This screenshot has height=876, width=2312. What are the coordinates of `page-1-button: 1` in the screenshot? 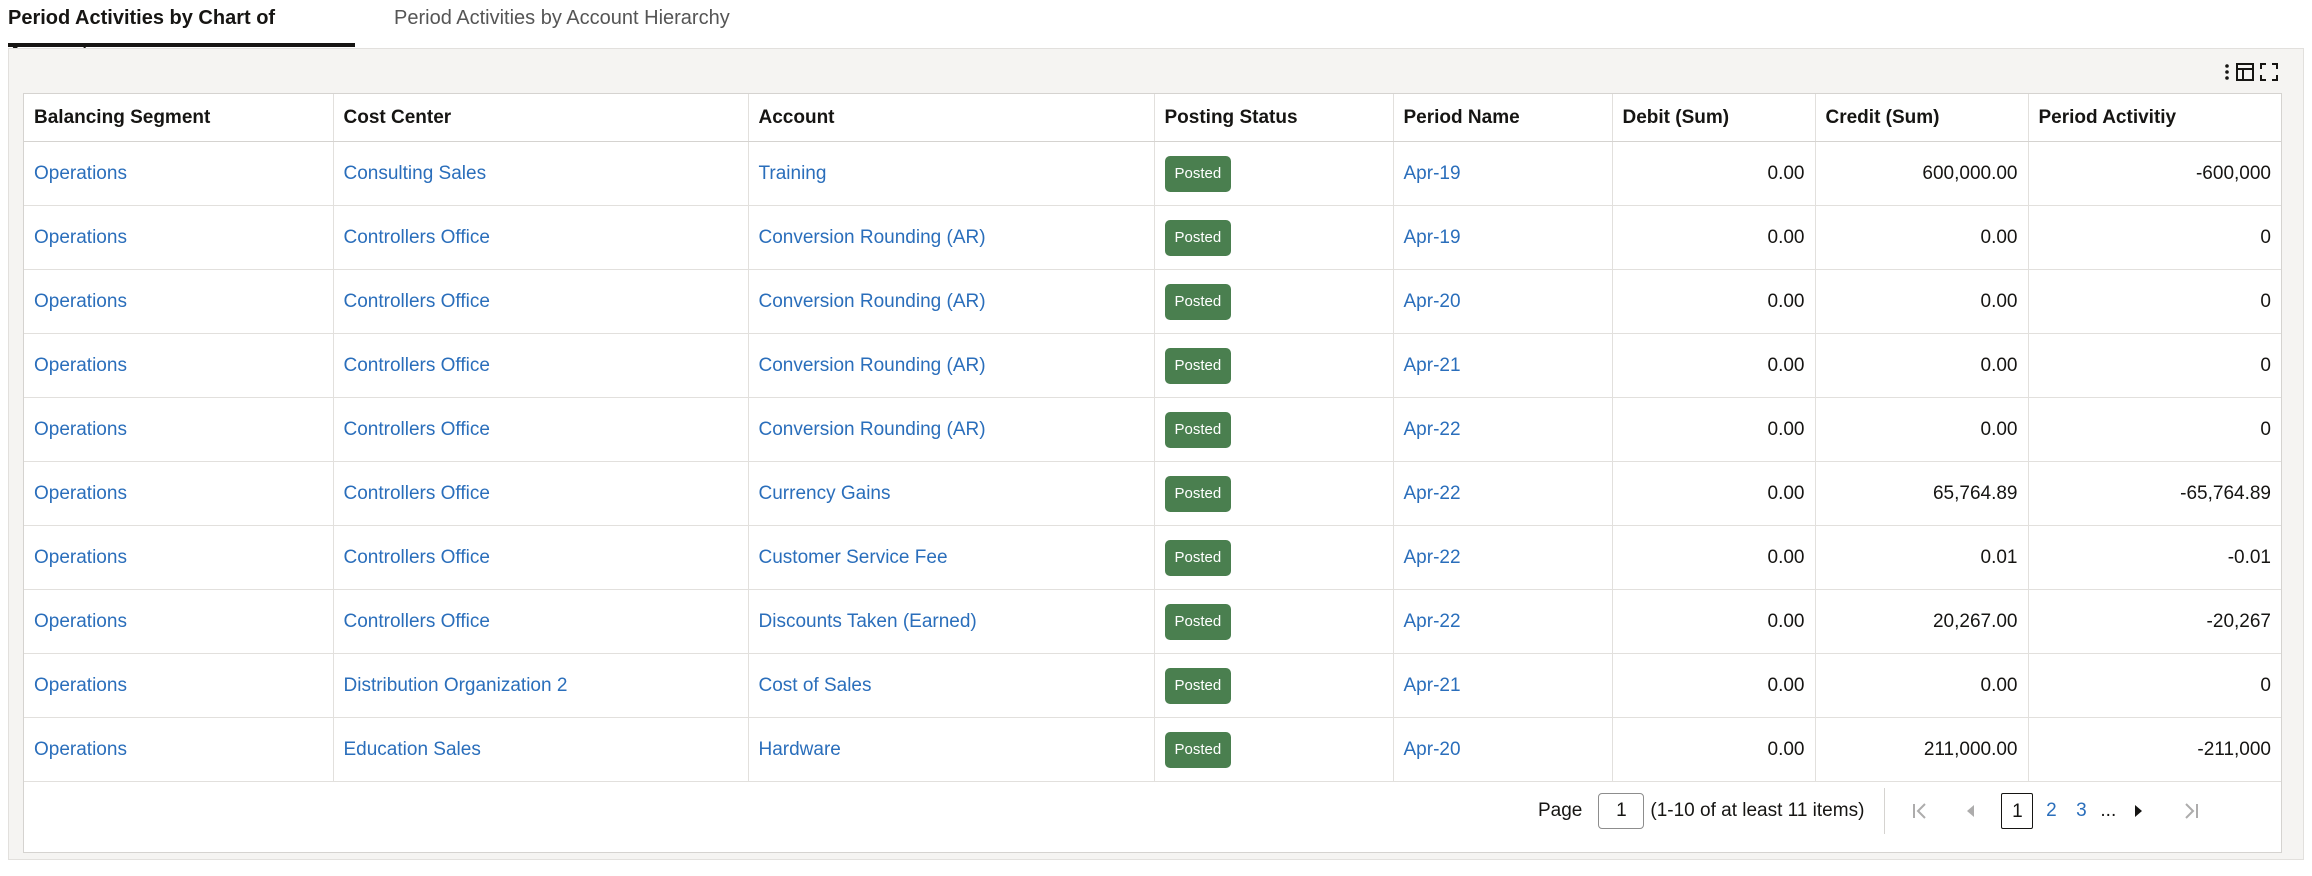 It's located at (2017, 811).